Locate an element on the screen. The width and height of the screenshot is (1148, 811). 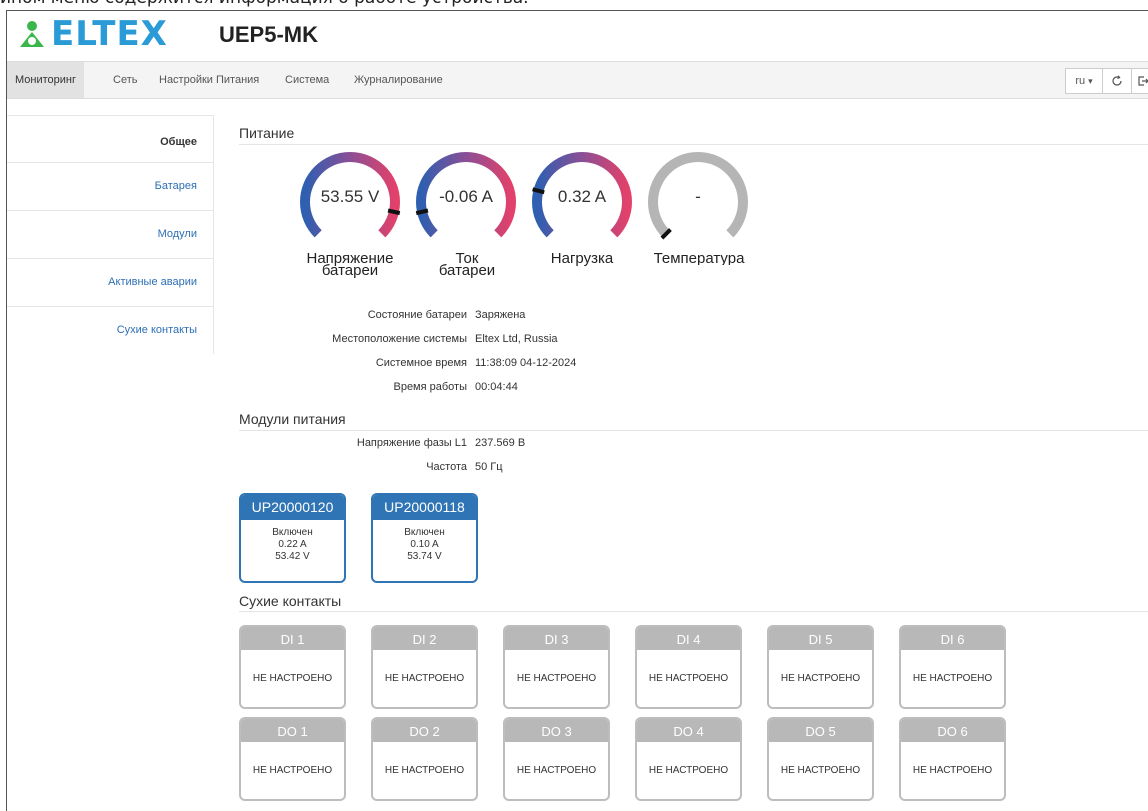
battery-state-row: Состояние батареи Заряжена is located at coordinates (416, 315).